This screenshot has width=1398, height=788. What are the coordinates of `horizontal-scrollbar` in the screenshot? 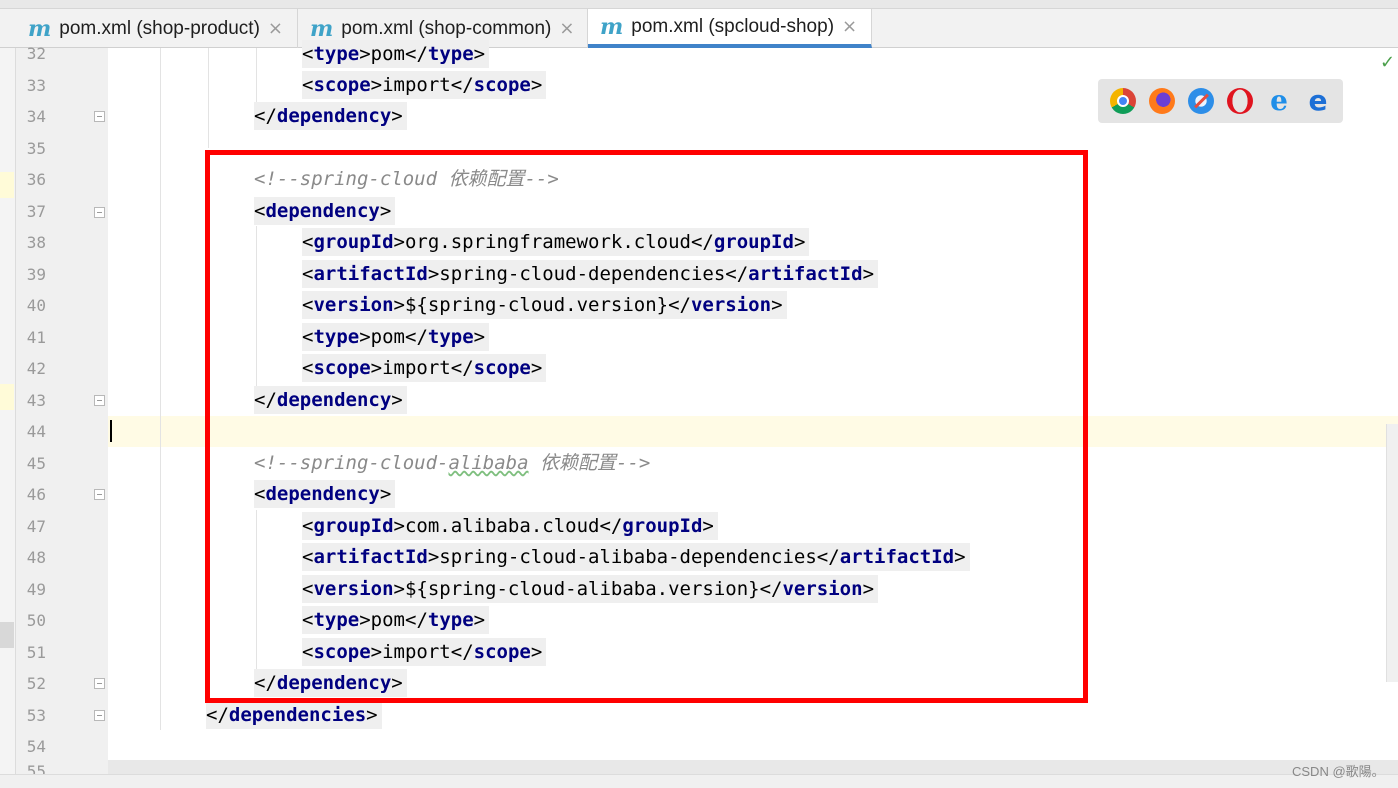 It's located at (753, 767).